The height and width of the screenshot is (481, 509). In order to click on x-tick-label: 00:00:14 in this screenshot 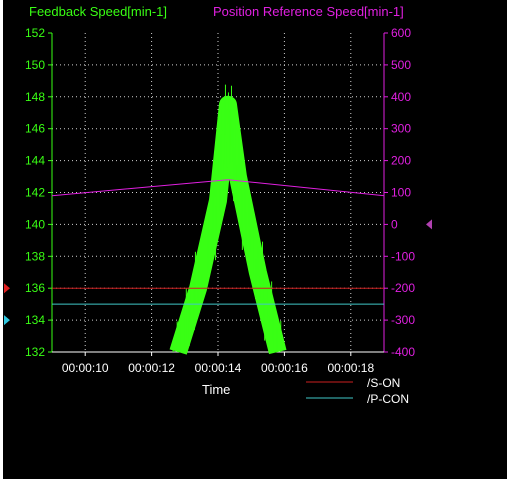, I will do `click(218, 368)`.